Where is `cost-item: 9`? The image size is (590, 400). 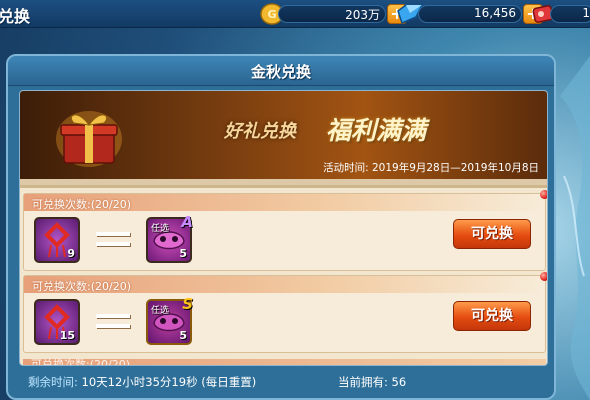 cost-item: 9 is located at coordinates (57, 240).